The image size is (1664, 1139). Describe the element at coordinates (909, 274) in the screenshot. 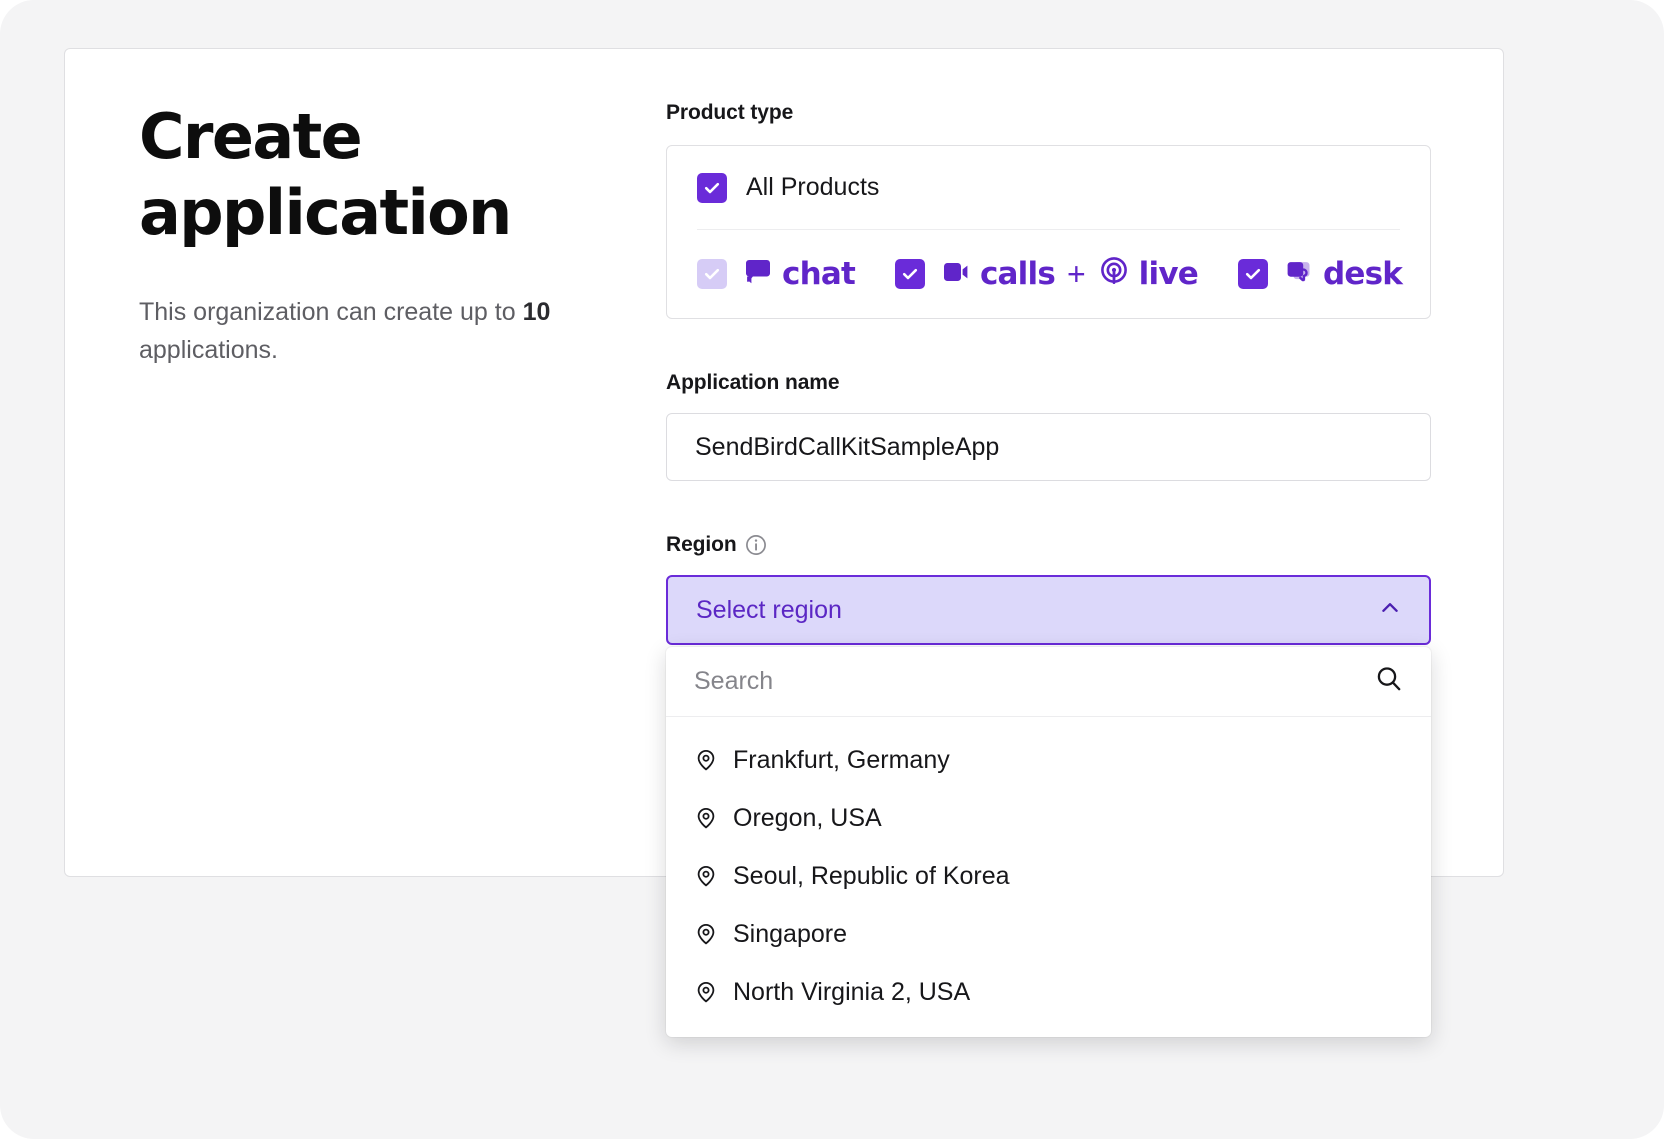

I see `calls-checkbox` at that location.